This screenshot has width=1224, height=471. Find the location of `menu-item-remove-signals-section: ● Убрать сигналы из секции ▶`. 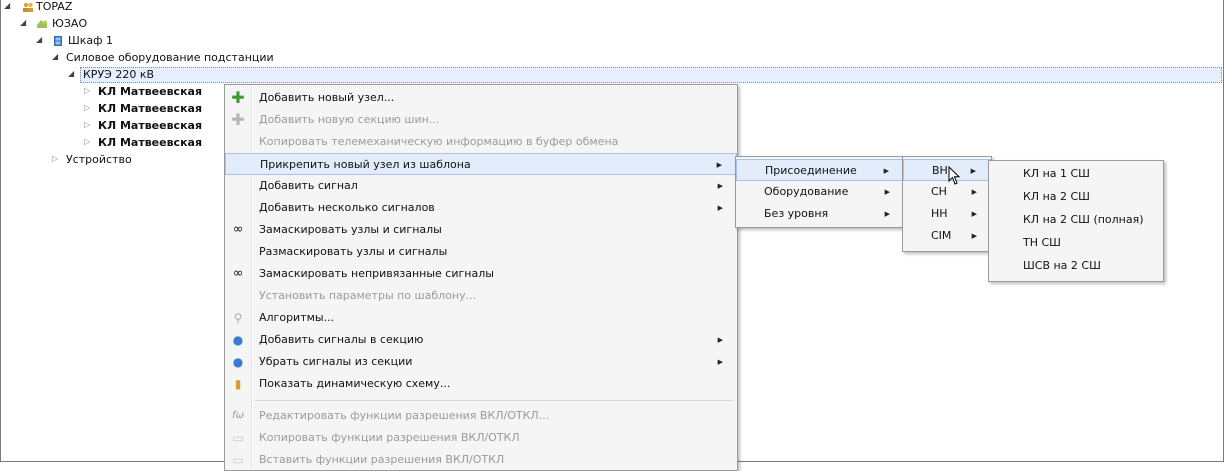

menu-item-remove-signals-section: ● Убрать сигналы из секции ▶ is located at coordinates (481, 362).